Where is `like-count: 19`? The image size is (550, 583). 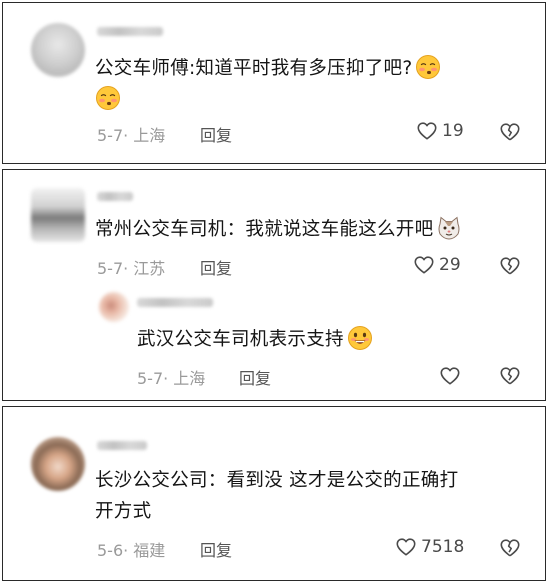 like-count: 19 is located at coordinates (453, 131).